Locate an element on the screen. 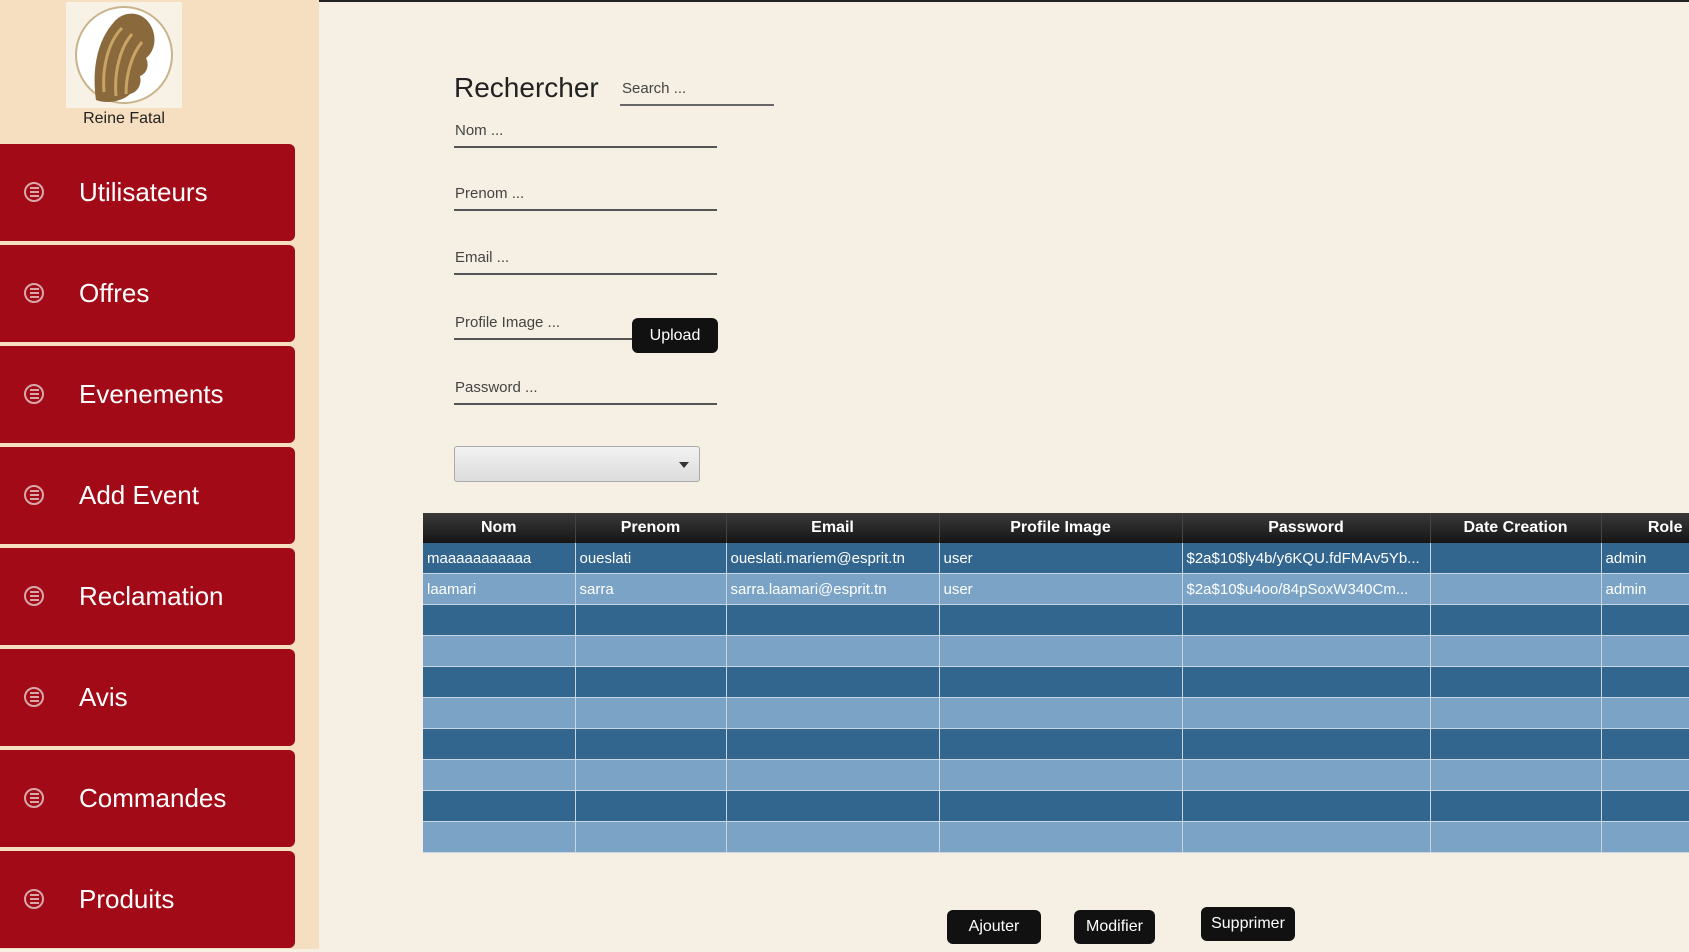  profile-image-field is located at coordinates (543, 323).